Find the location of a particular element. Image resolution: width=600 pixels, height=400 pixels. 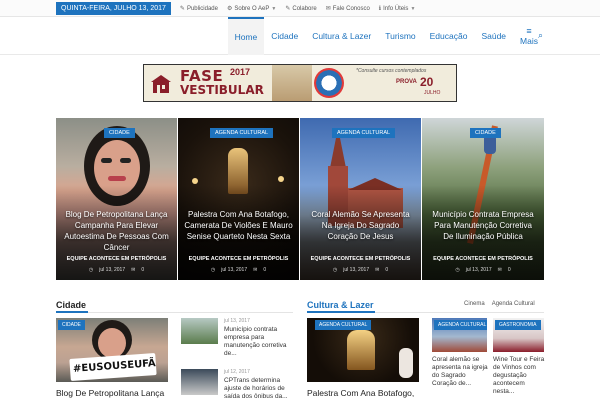

banner-subtitle: VESTIBULAR is located at coordinates (222, 90).